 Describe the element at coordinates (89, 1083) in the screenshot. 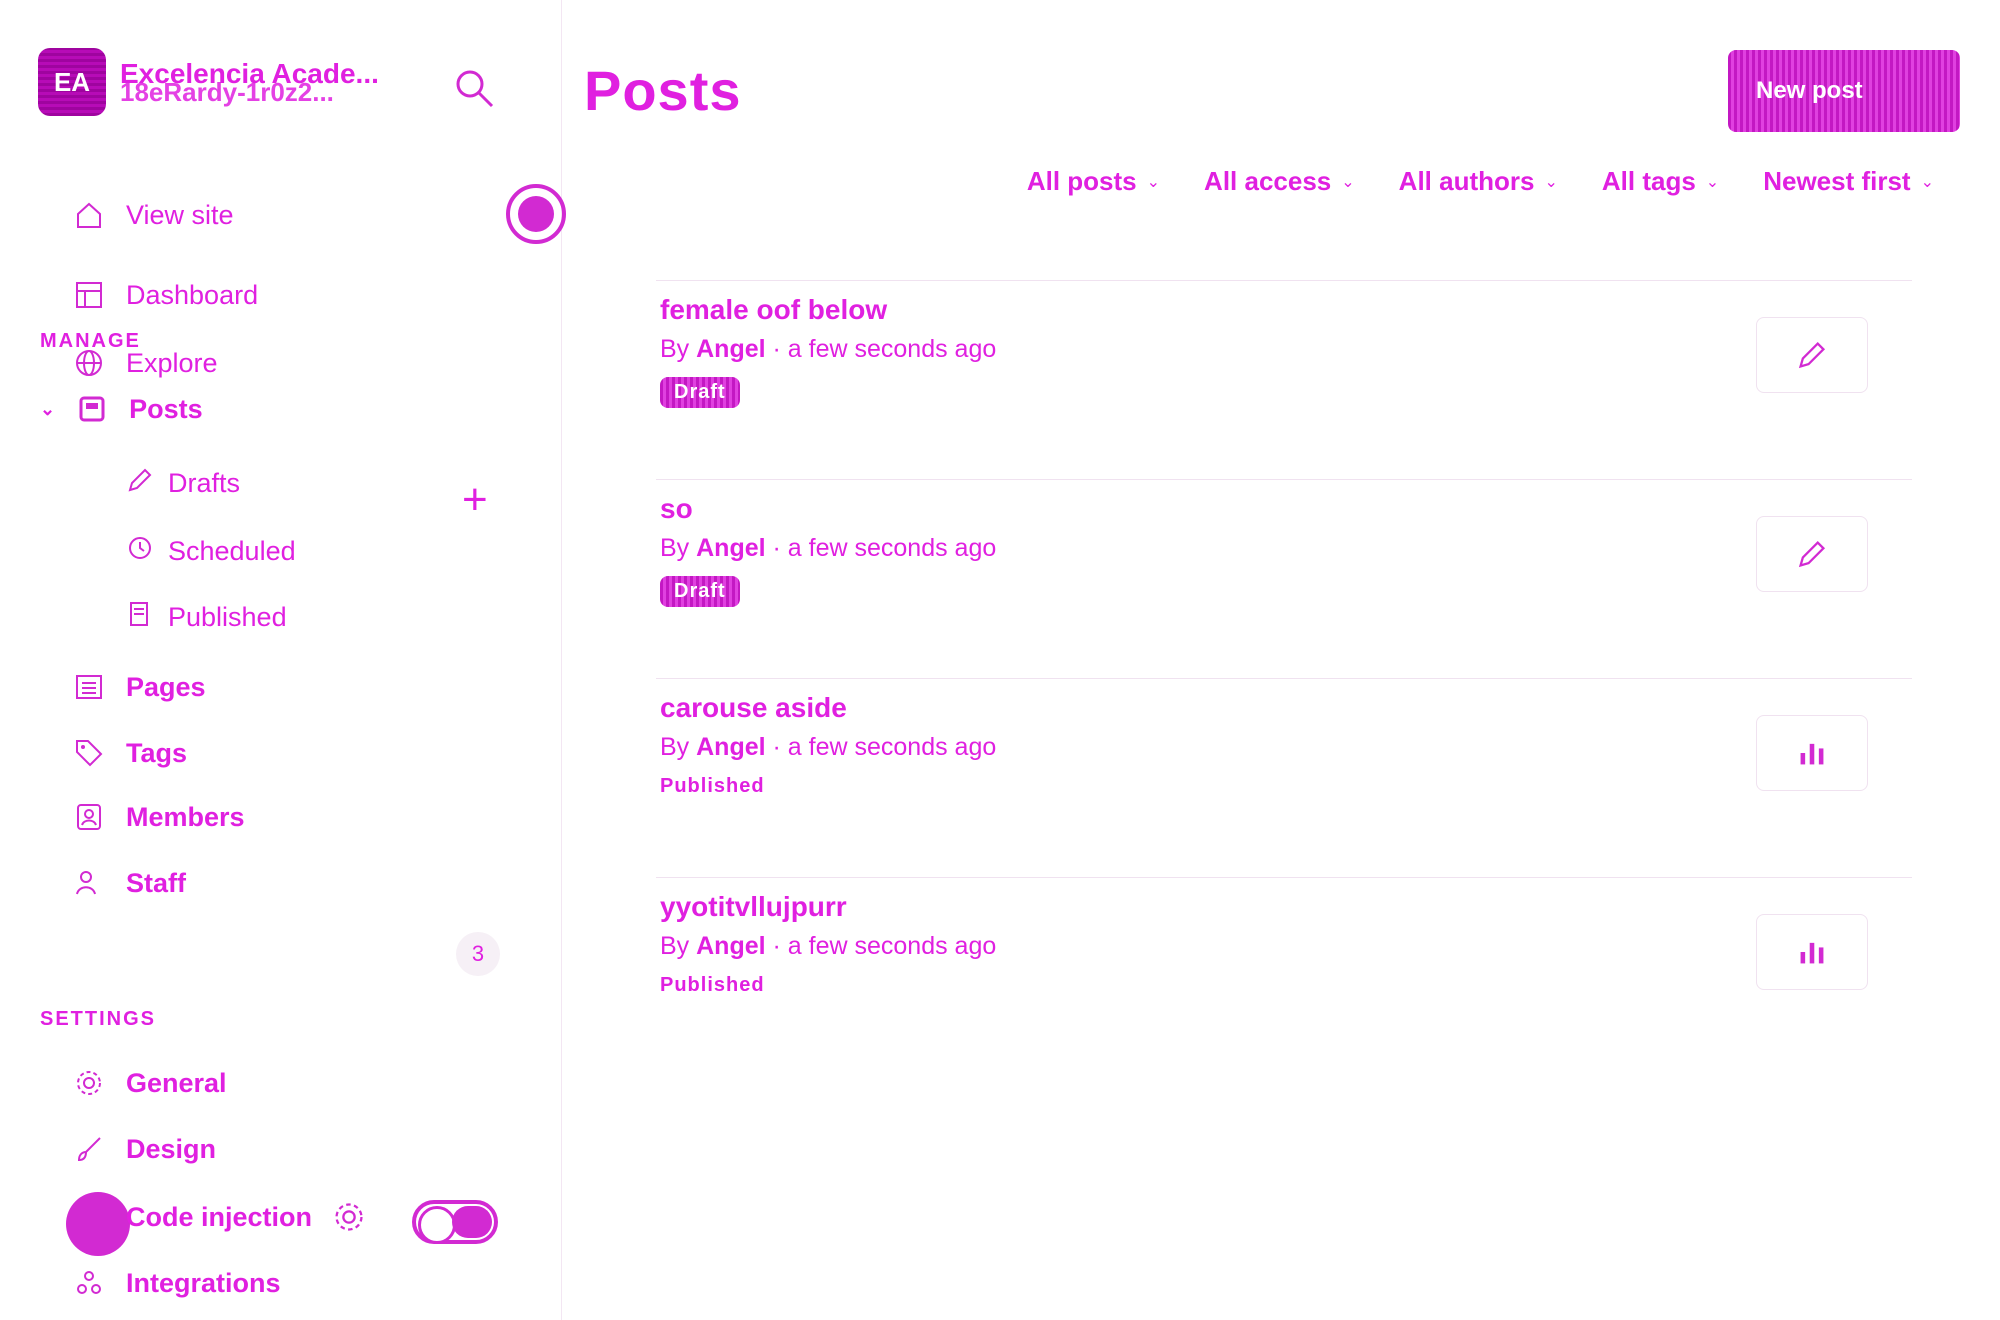

I see `gear-icon` at that location.